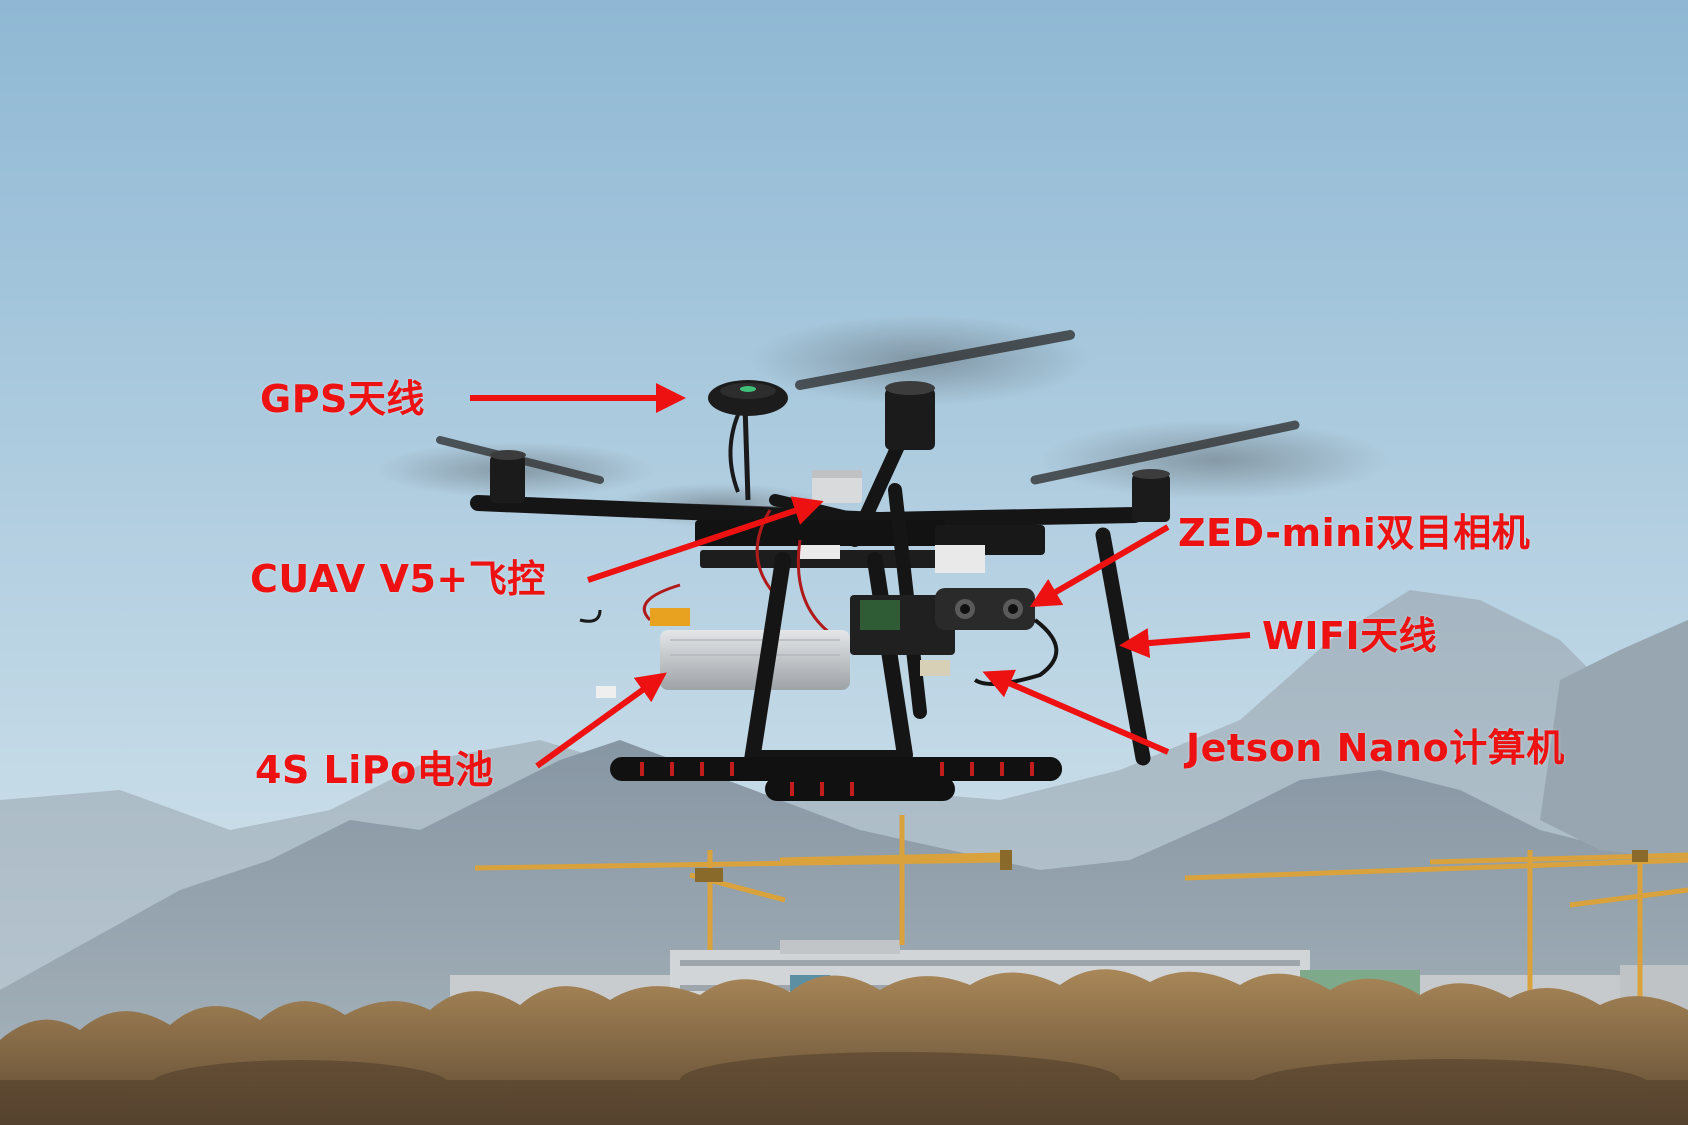  What do you see at coordinates (844, 1088) in the screenshot?
I see `tree-shadows` at bounding box center [844, 1088].